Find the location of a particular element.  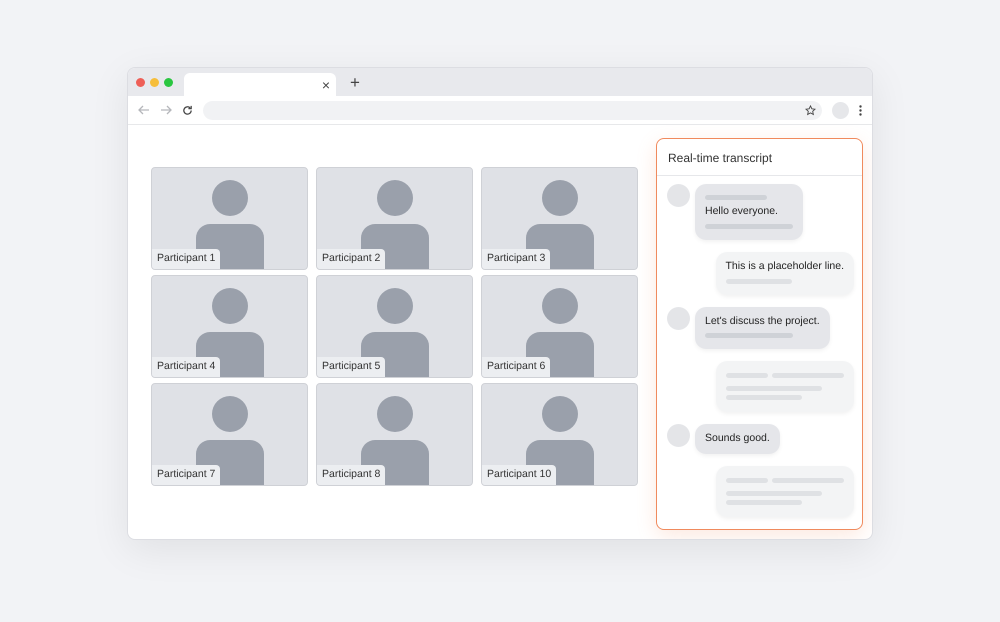

participant-name: Participant 1 is located at coordinates (186, 259).